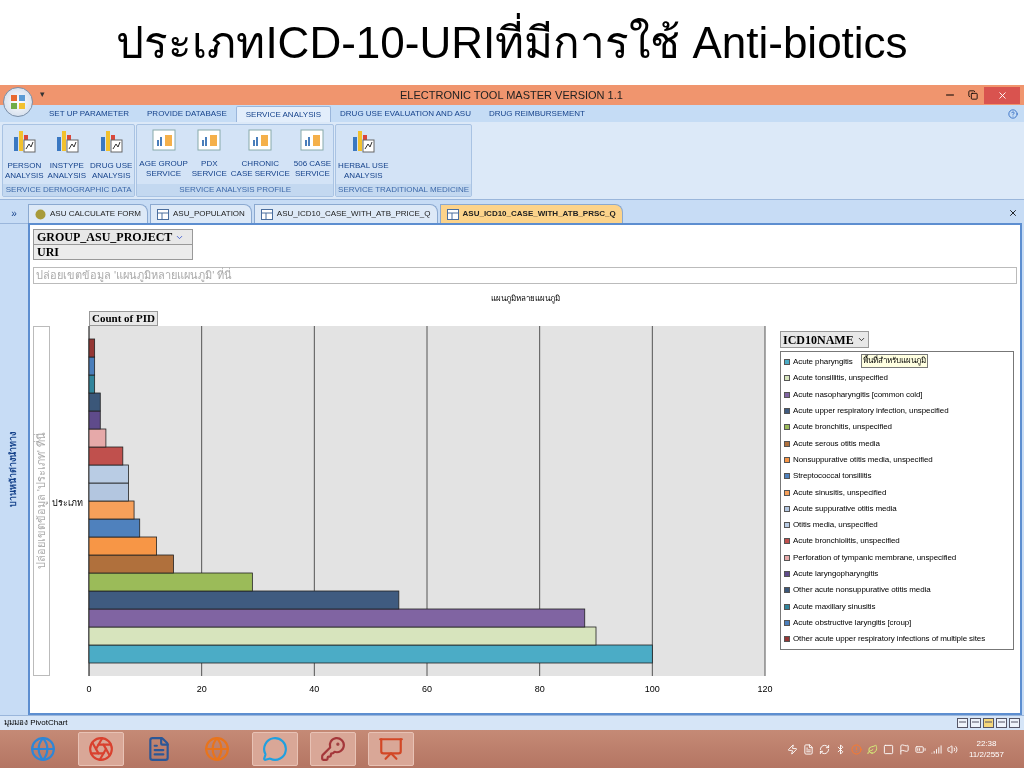  I want to click on speaker-icon, so click(952, 749).